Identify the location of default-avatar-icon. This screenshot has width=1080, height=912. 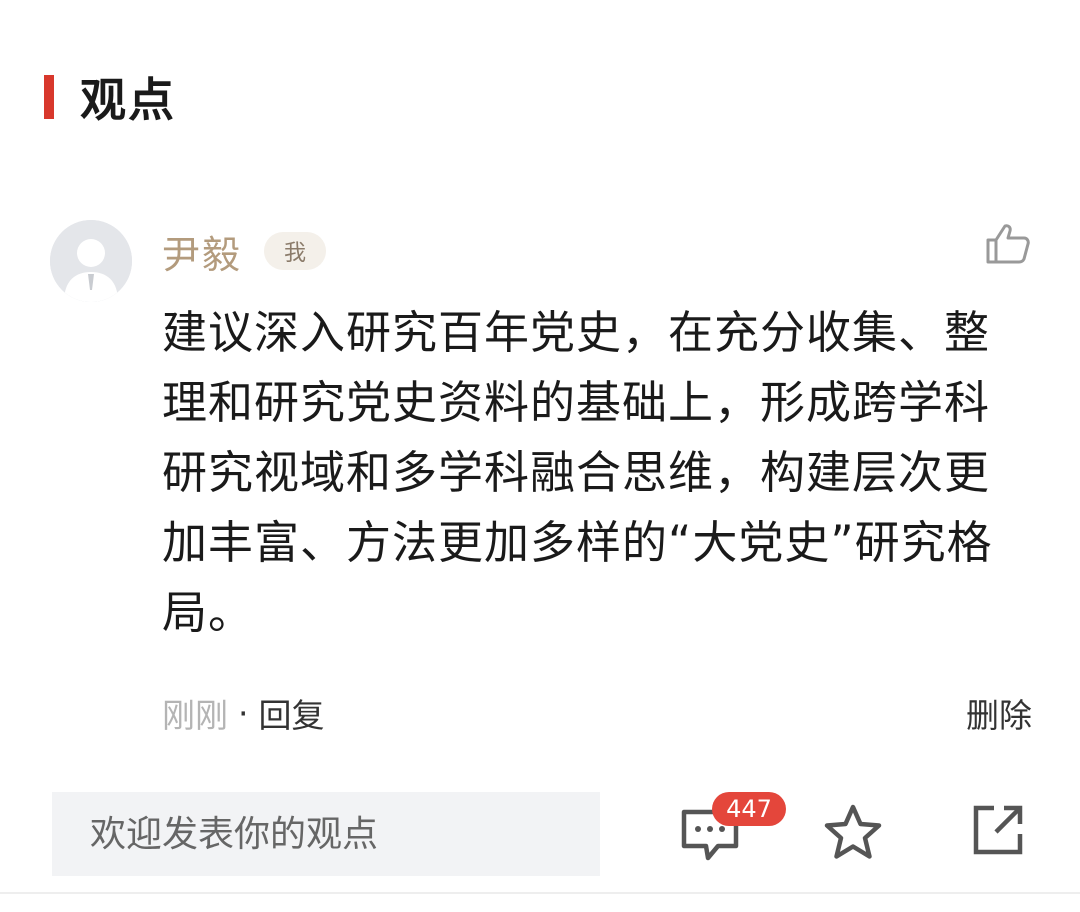
(91, 261).